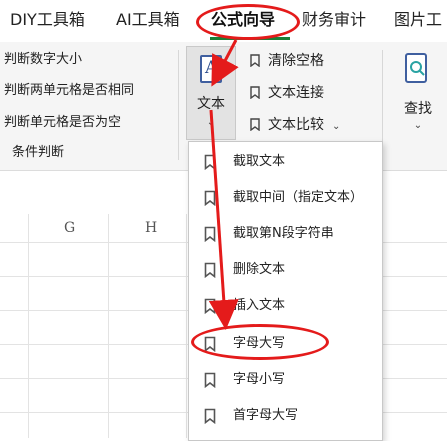 The width and height of the screenshot is (447, 441). What do you see at coordinates (285, 162) in the screenshot?
I see `menu-item-extract-text: 截取文本` at bounding box center [285, 162].